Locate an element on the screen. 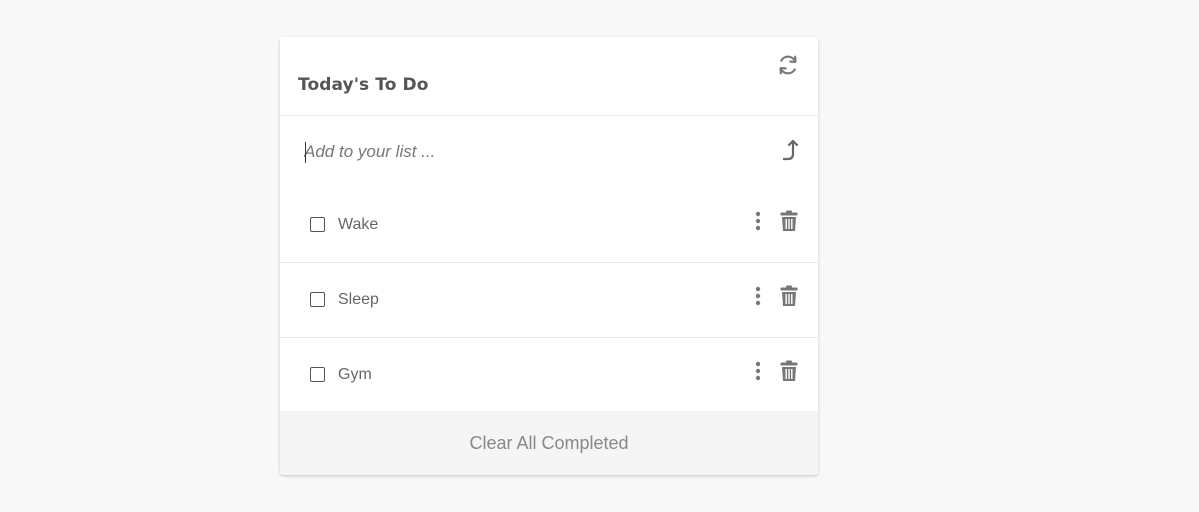 This screenshot has width=1199, height=512. page-title: Today's To Do is located at coordinates (363, 85).